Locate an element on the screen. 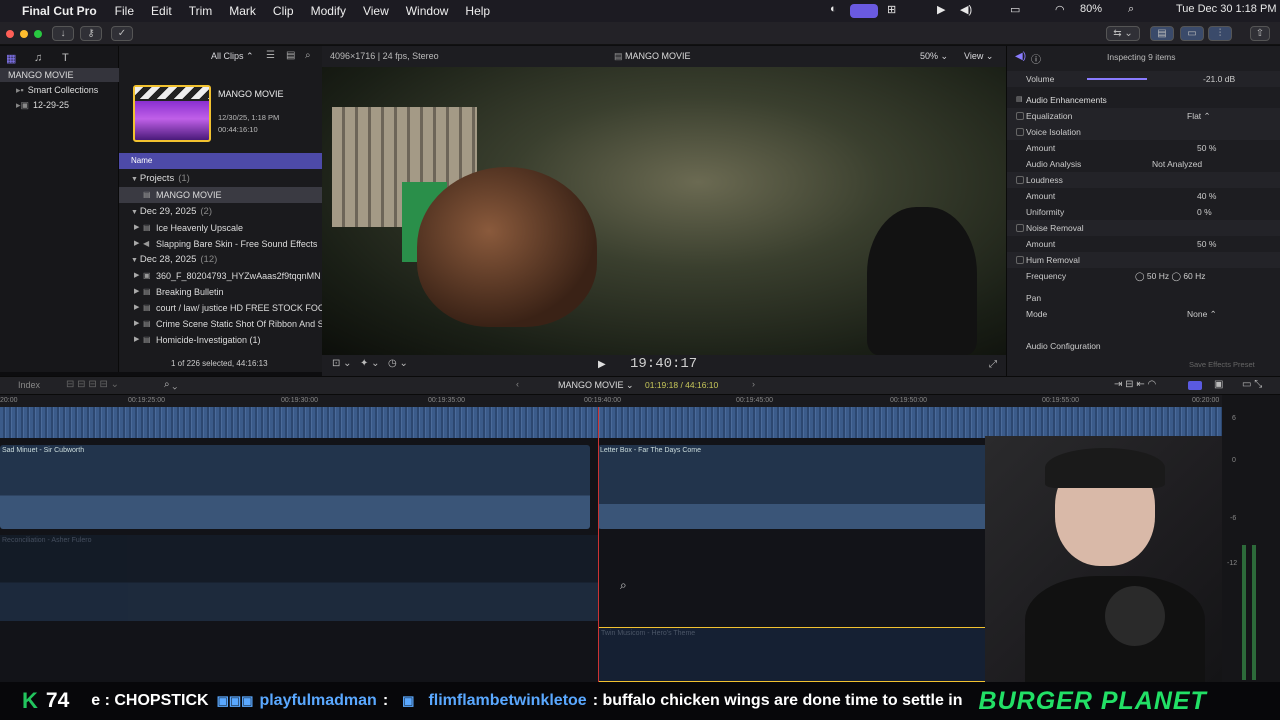 The height and width of the screenshot is (720, 1280). inspector-row: Noise Removal is located at coordinates (1143, 228).